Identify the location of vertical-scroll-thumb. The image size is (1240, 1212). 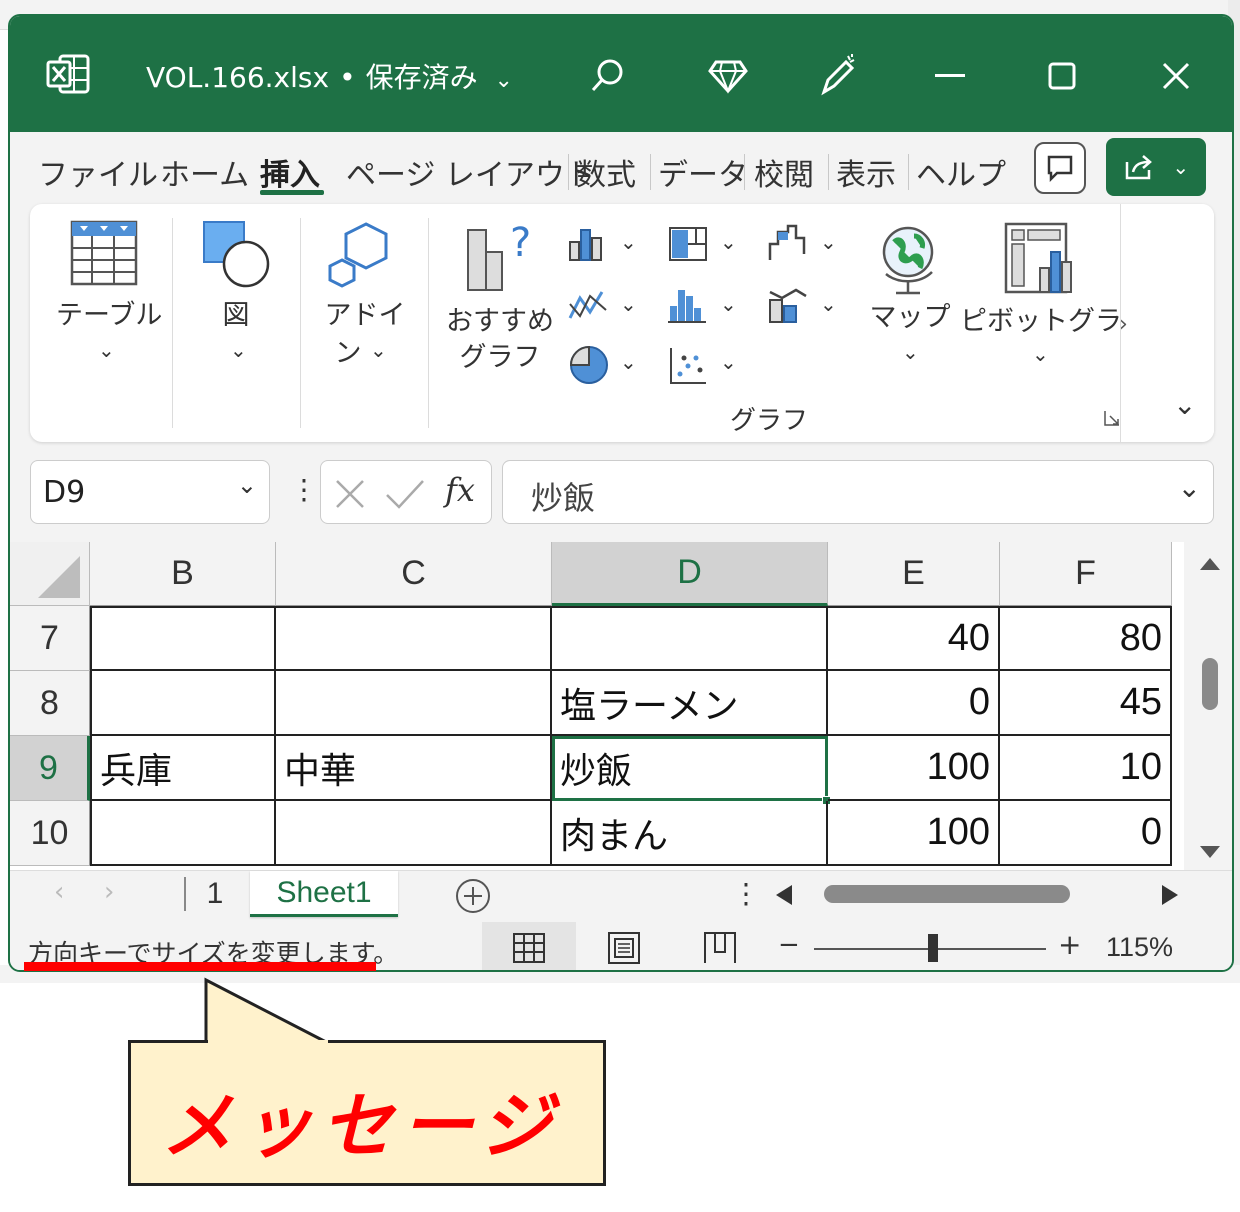
(1210, 684).